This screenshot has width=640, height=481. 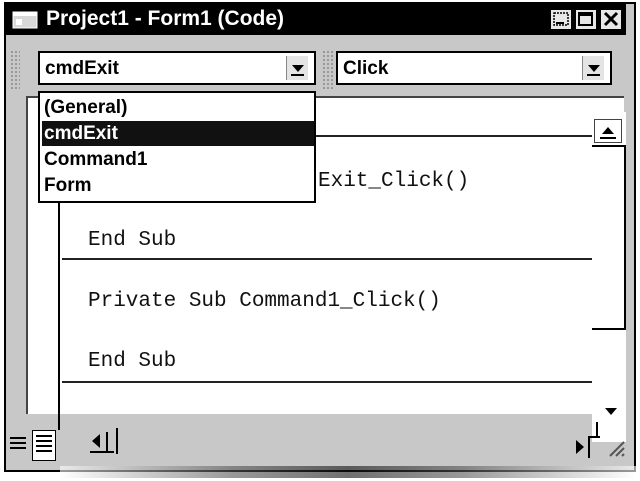 I want to click on procedure-combo-value: Click, so click(x=366, y=68).